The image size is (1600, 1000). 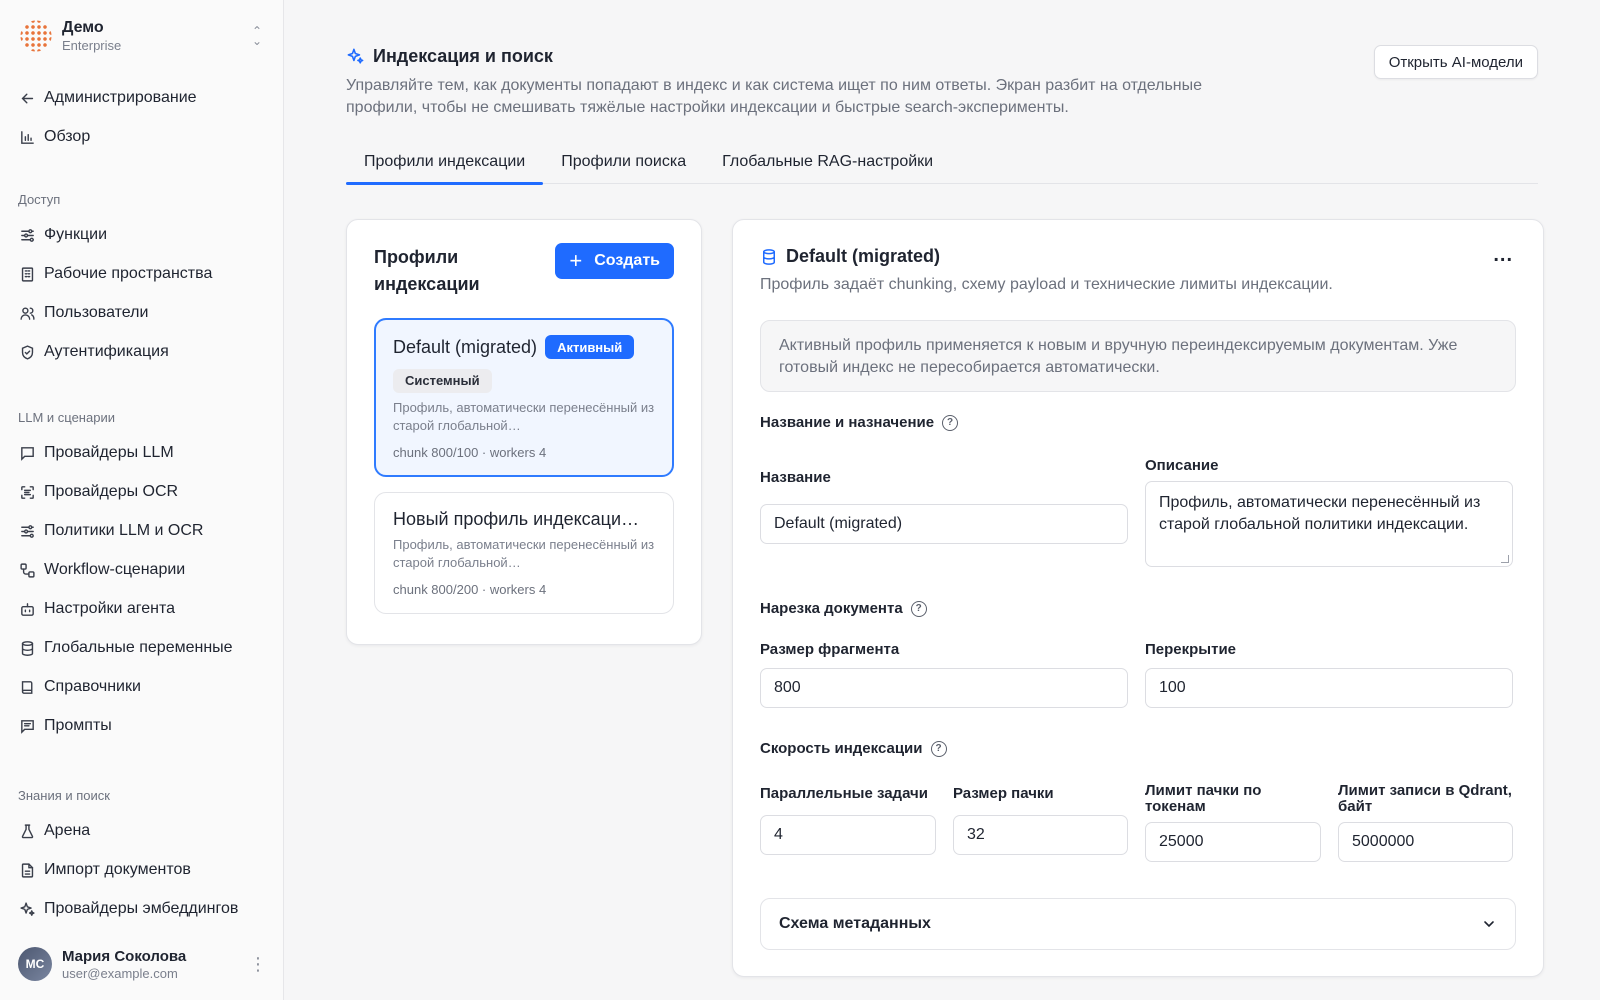 What do you see at coordinates (1425, 842) in the screenshot?
I see `qdrant-limit-input: 5000000` at bounding box center [1425, 842].